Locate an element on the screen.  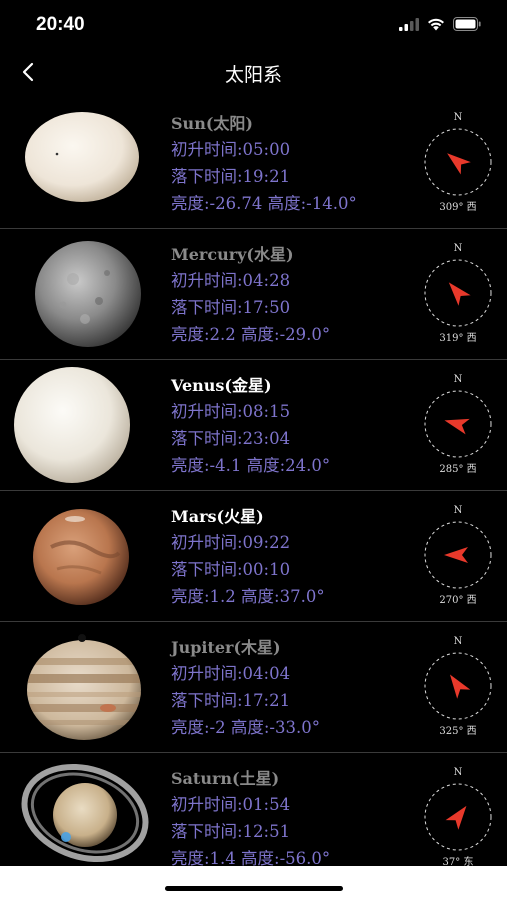
rise-time: 初升时间:05:00 is located at coordinates (231, 149).